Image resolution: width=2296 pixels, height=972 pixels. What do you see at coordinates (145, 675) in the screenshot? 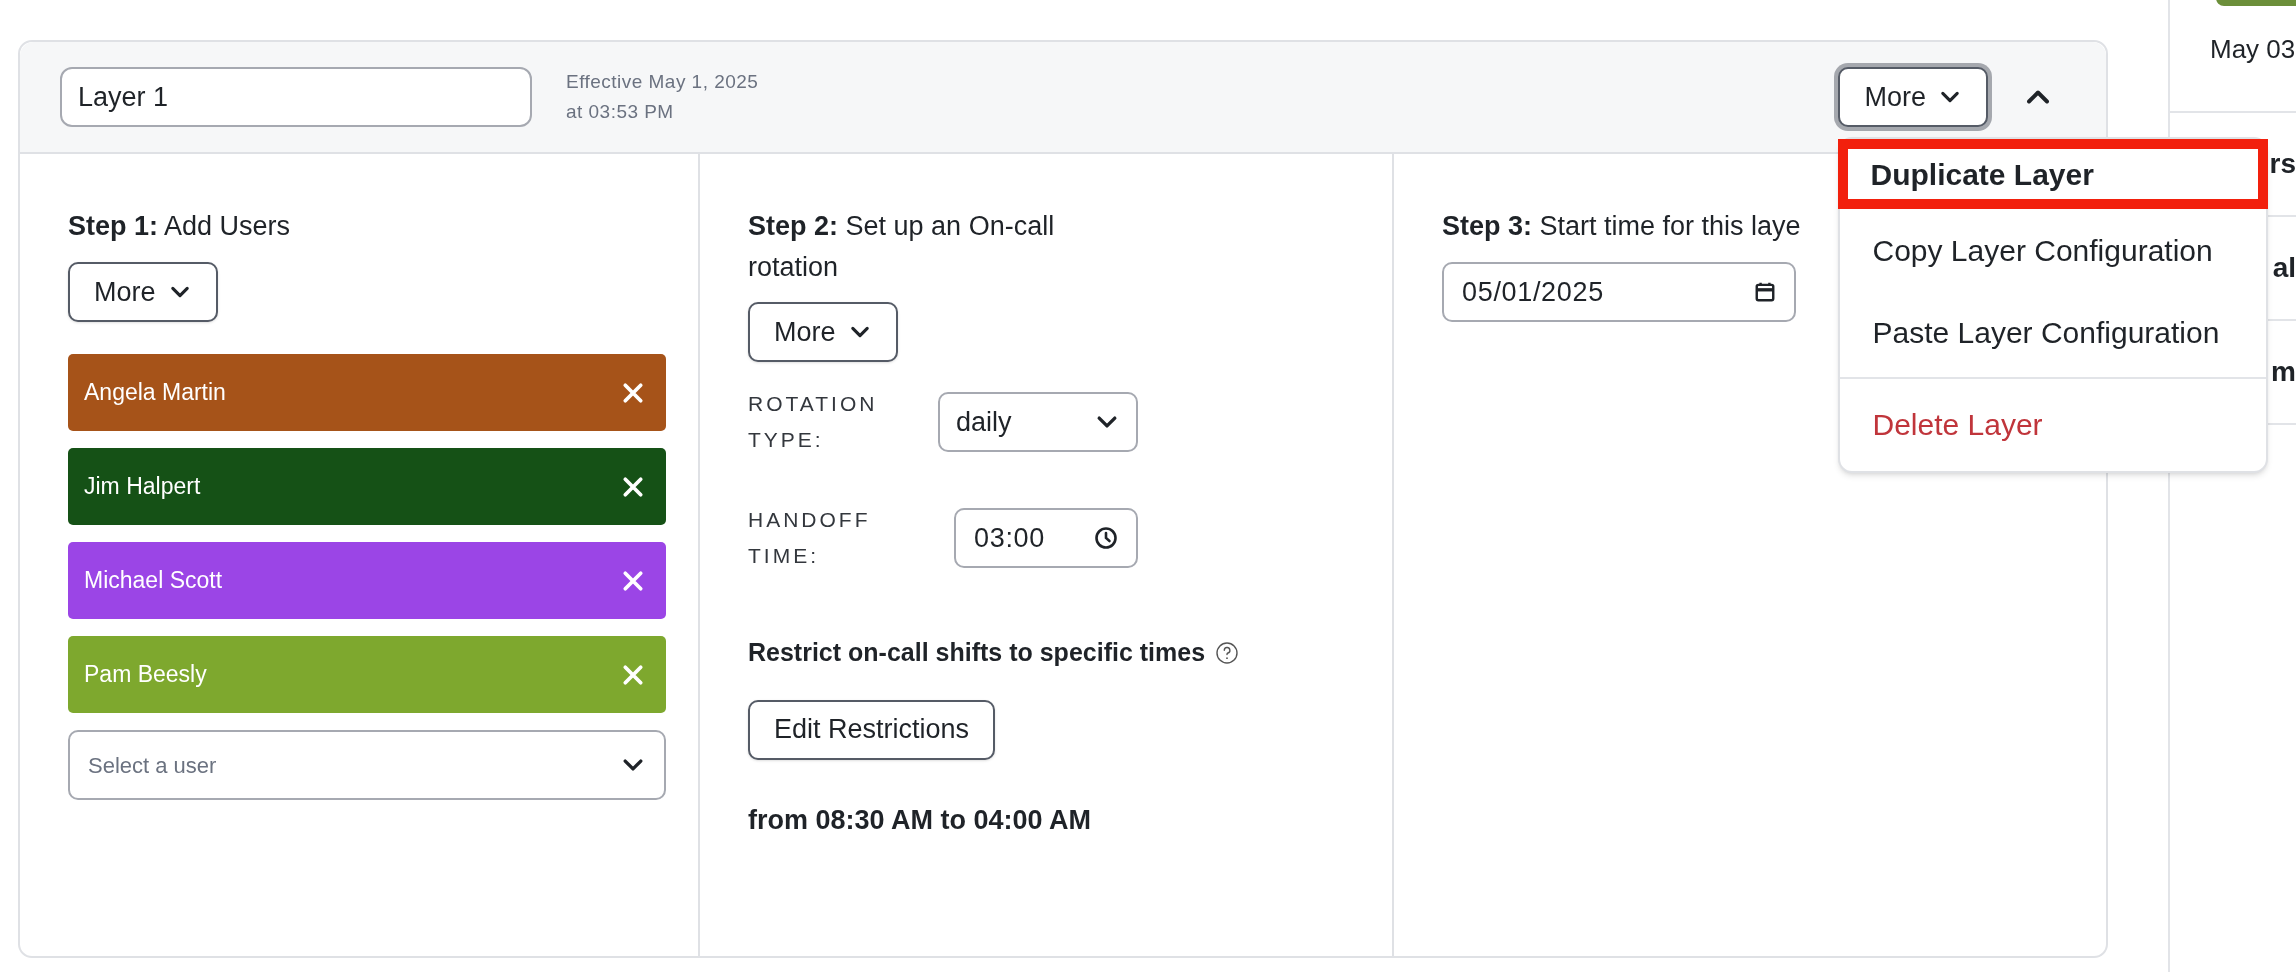
I see `user-name: Pam Beesly` at bounding box center [145, 675].